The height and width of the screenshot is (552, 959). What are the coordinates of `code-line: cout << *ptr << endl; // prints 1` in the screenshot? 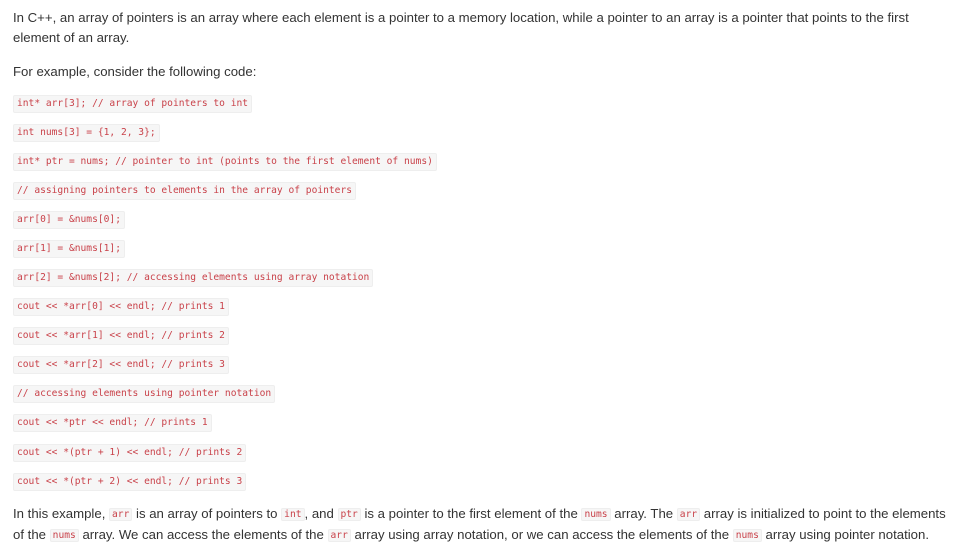 It's located at (112, 423).